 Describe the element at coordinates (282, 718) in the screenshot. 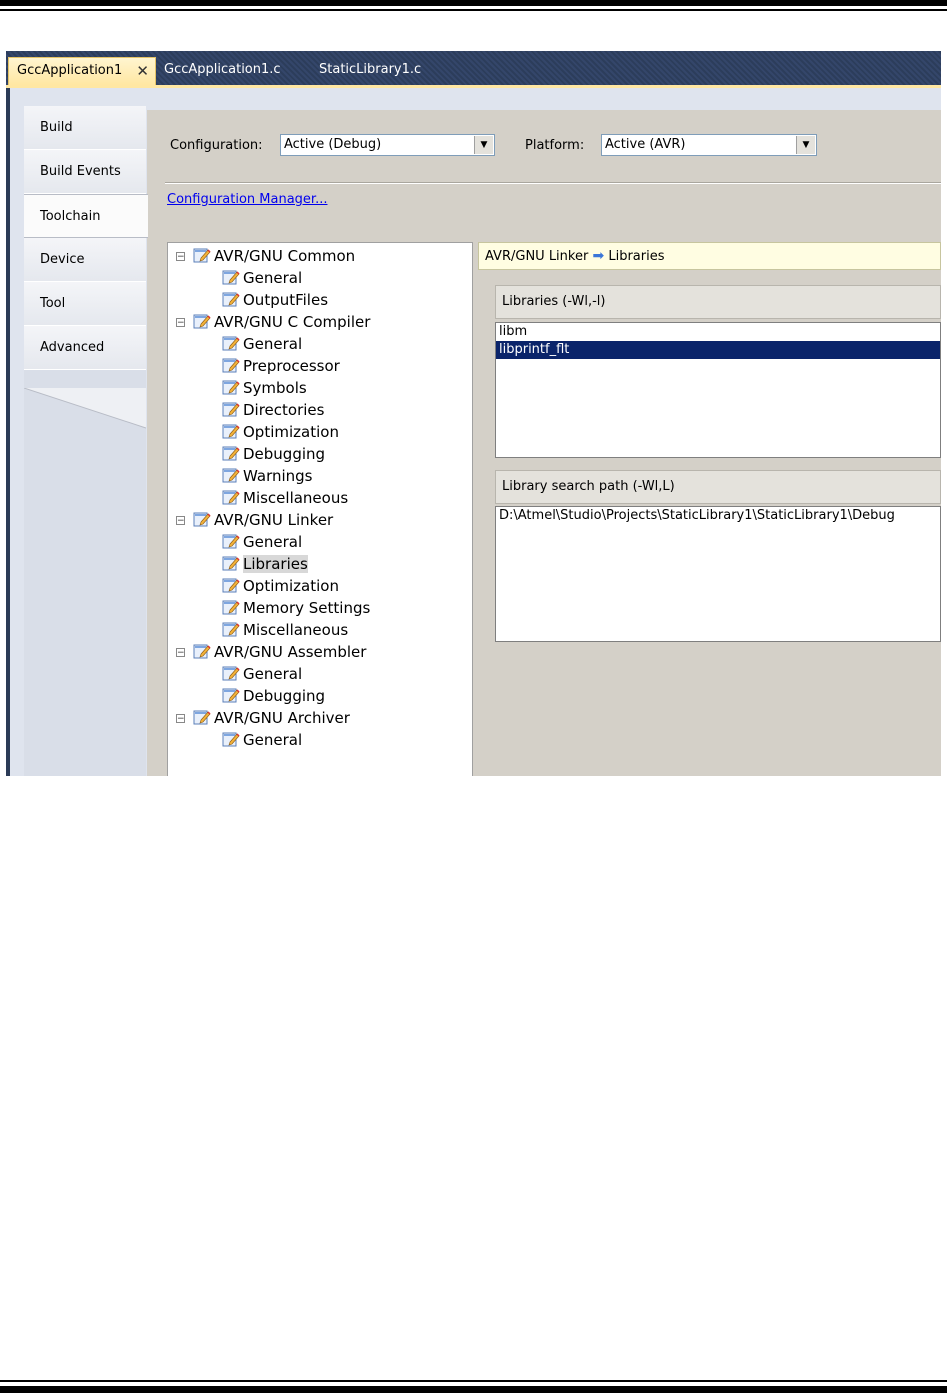

I see `tree-group-label: AVR/GNU Archiver` at that location.